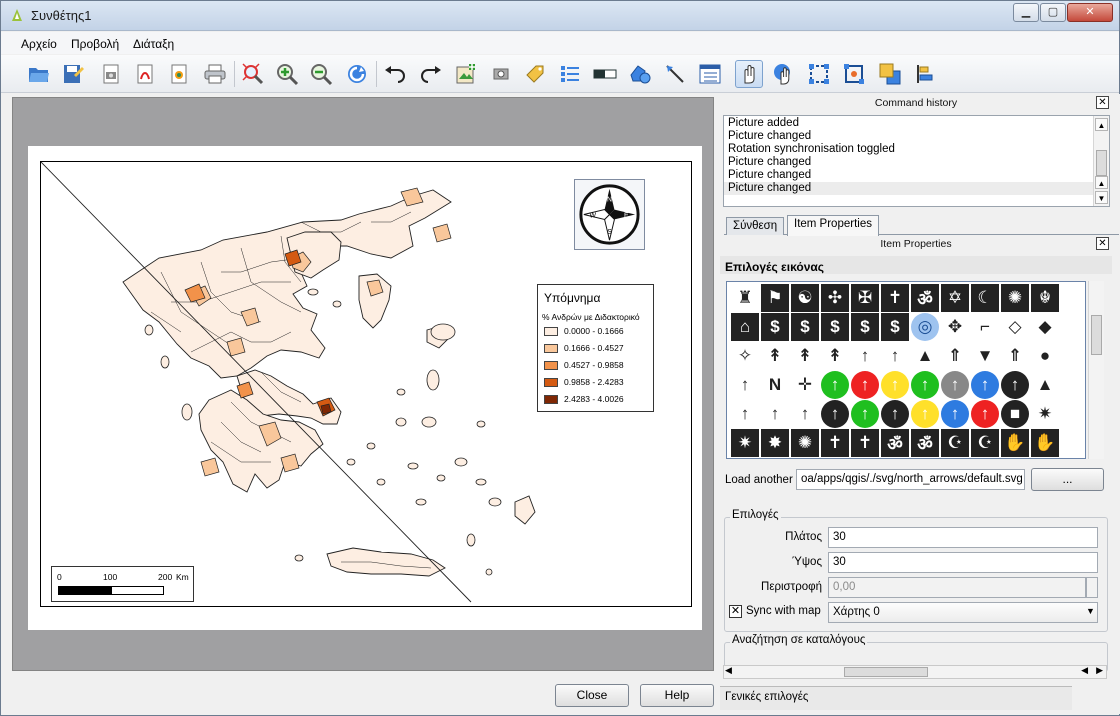 This screenshot has width=1120, height=716. I want to click on svg-thumbnail-icon: ⌐, so click(985, 327).